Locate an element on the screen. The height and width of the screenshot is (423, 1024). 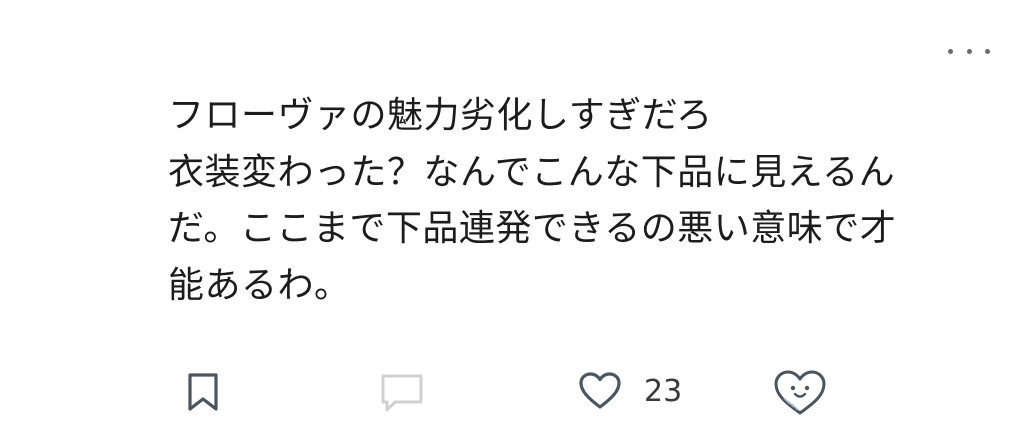
bookmark-icon is located at coordinates (203, 392).